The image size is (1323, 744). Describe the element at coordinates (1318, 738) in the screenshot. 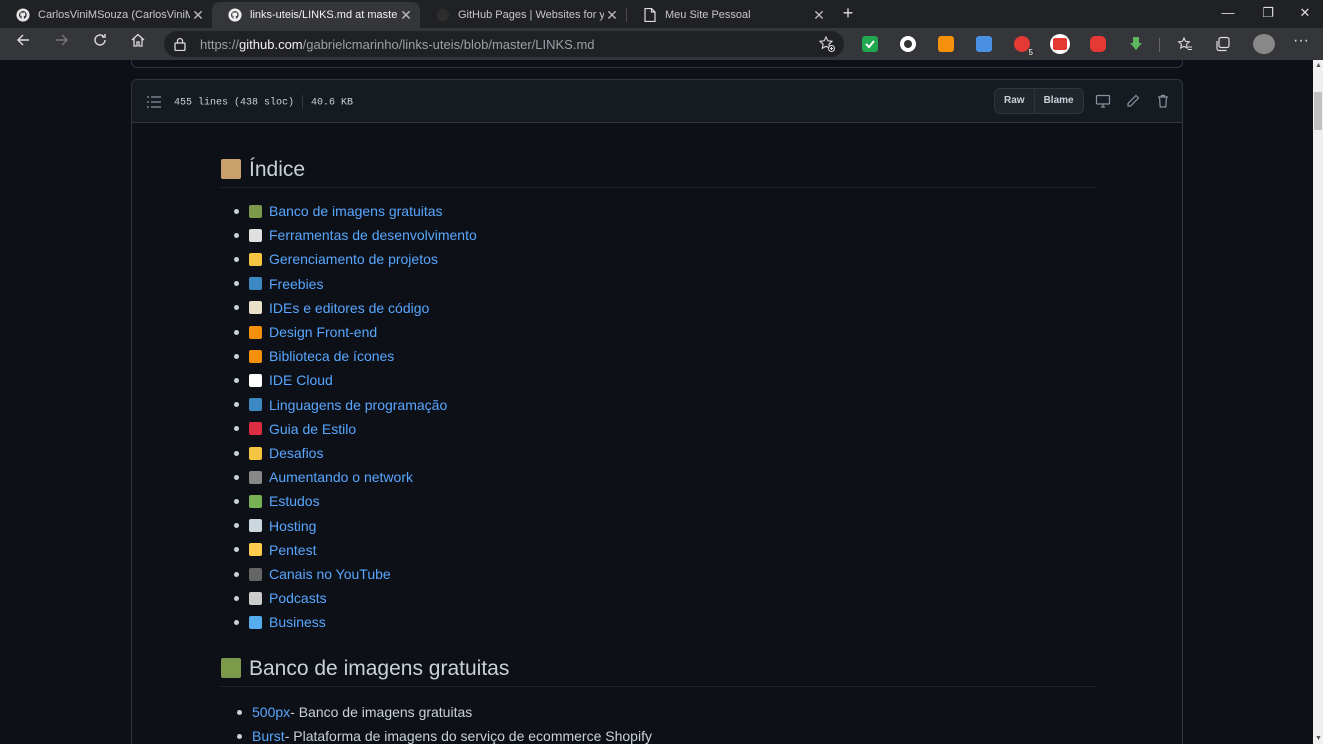

I see `scroll-down-arrow-icon: ▼` at that location.